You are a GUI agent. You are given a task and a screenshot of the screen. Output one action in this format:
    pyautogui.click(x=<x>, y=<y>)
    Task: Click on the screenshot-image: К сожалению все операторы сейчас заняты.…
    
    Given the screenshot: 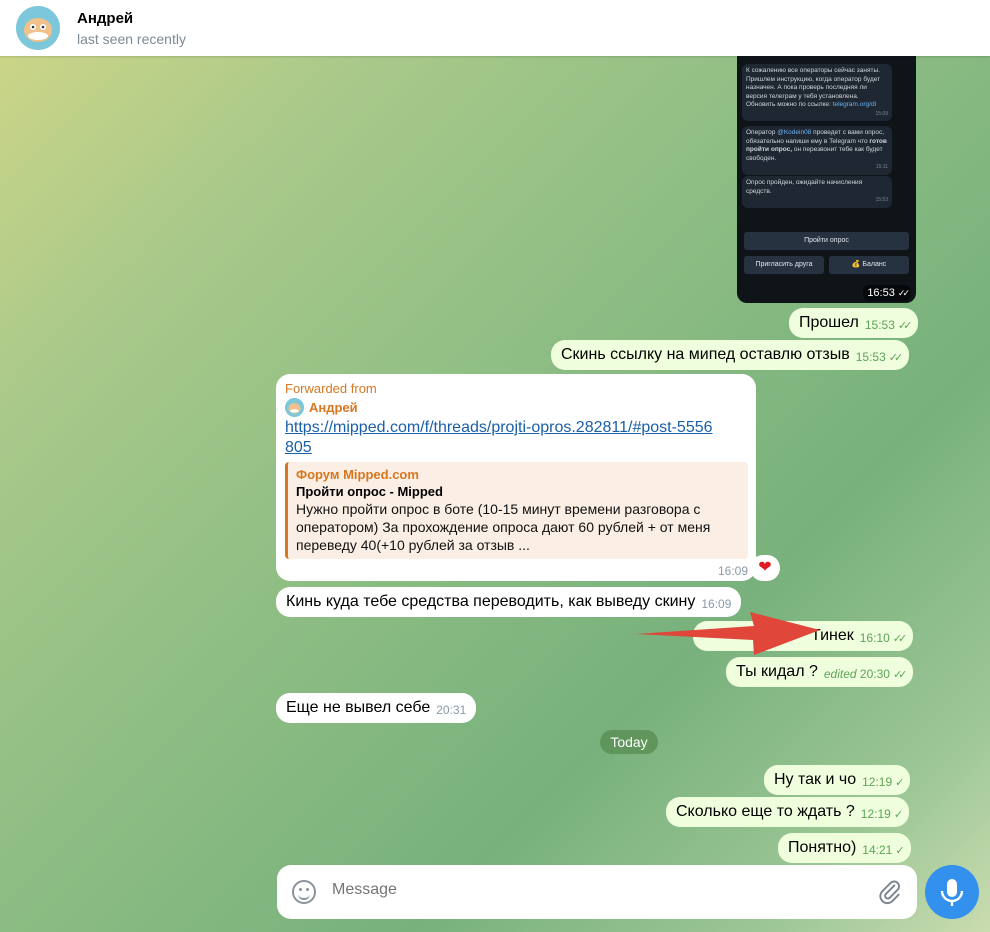 What is the action you would take?
    pyautogui.click(x=826, y=179)
    